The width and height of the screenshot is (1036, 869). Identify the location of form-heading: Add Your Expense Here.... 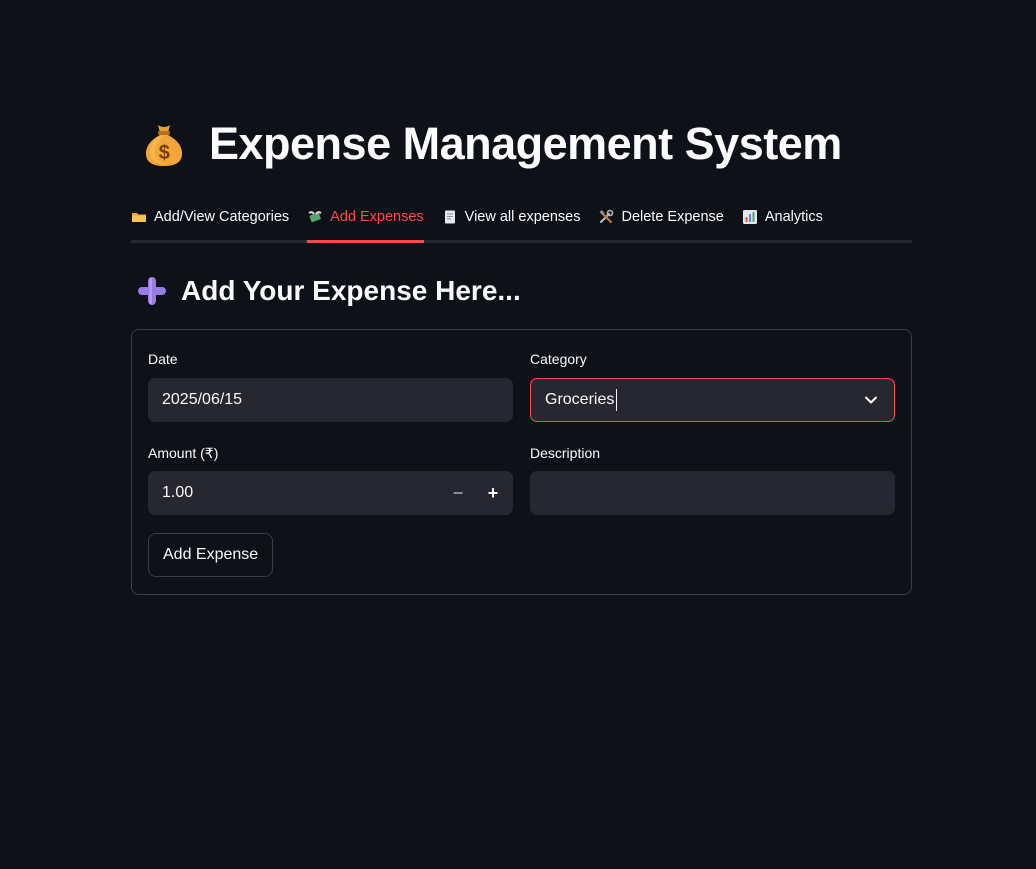
(328, 291).